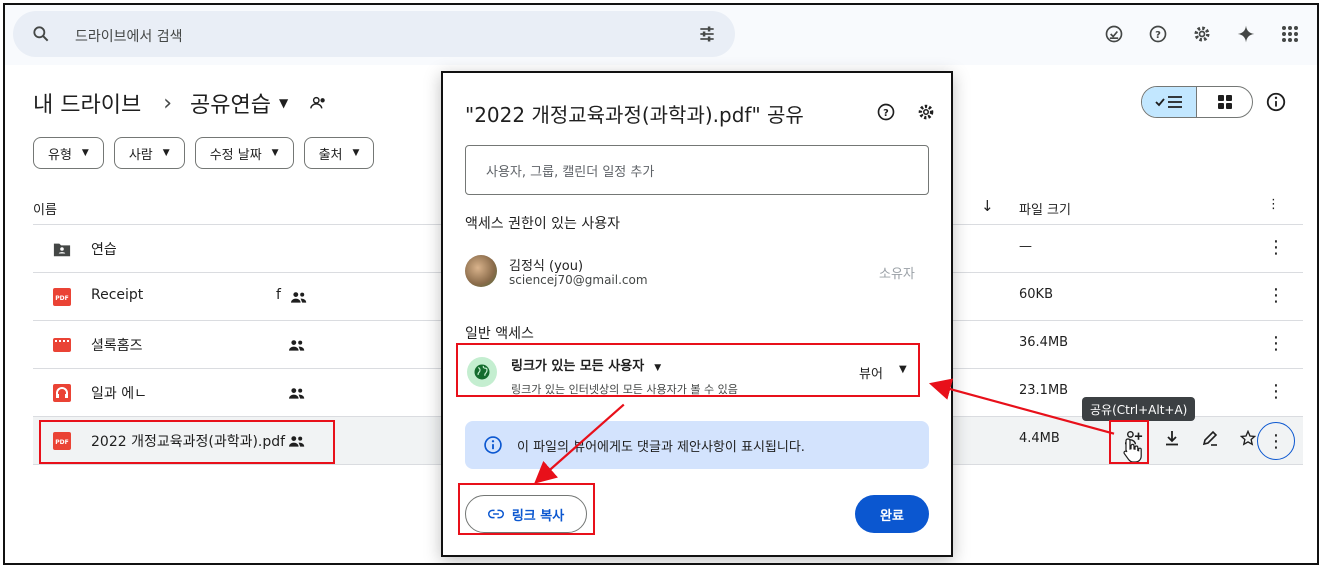 The height and width of the screenshot is (568, 1322). What do you see at coordinates (104, 250) in the screenshot?
I see `file-name: 연습` at bounding box center [104, 250].